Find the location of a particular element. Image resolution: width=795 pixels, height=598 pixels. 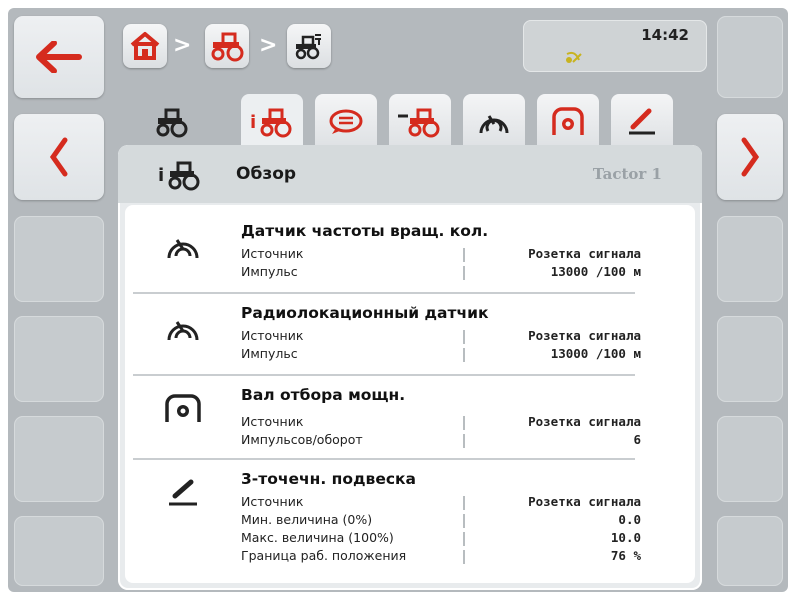

breadcrumb-tractor-edit-button is located at coordinates (309, 46).